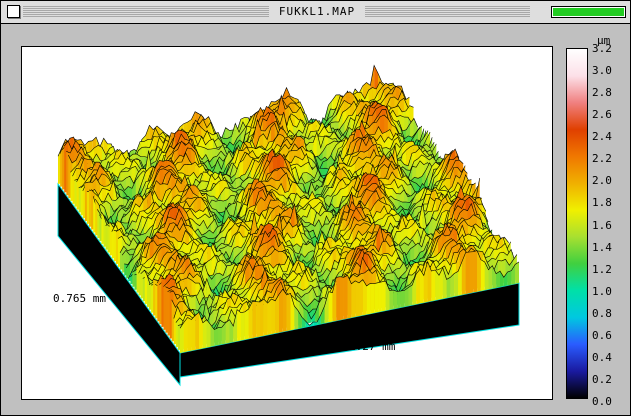 Image resolution: width=631 pixels, height=416 pixels. Describe the element at coordinates (13, 11) in the screenshot. I see `close-box` at that location.